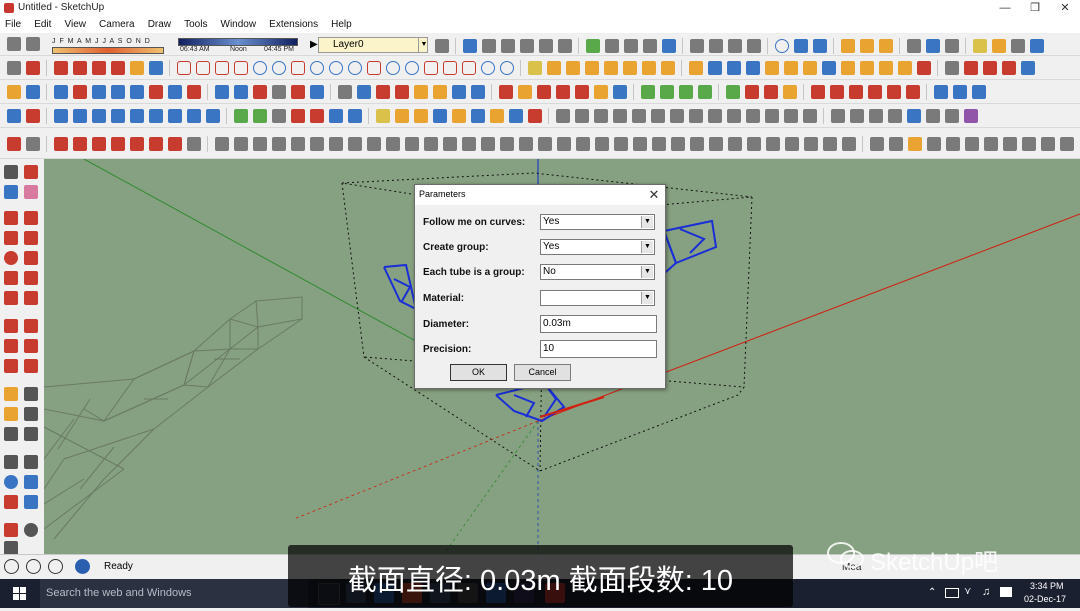 This screenshot has width=1080, height=611. What do you see at coordinates (293, 25) in the screenshot?
I see `menu-extensions: Extensions` at bounding box center [293, 25].